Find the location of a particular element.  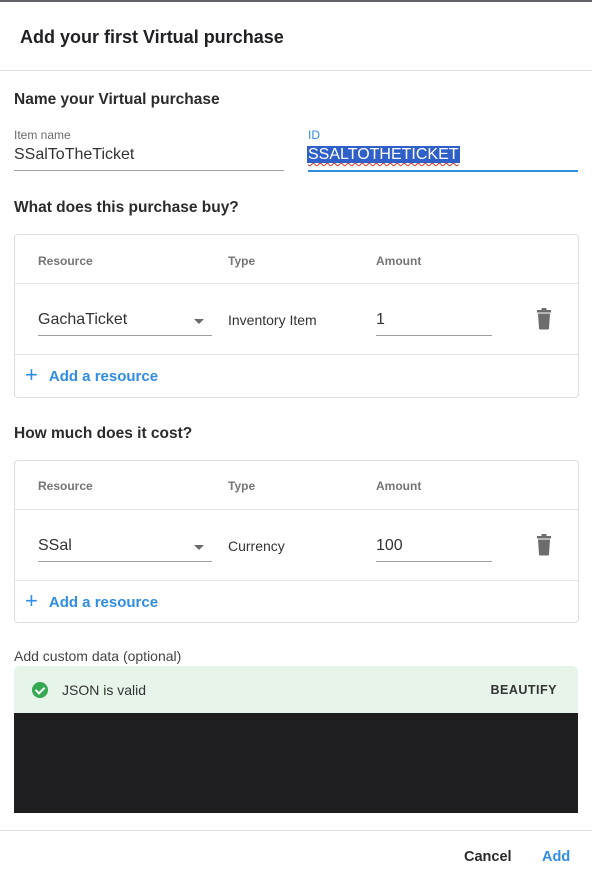

amount-input: 1 is located at coordinates (380, 320).